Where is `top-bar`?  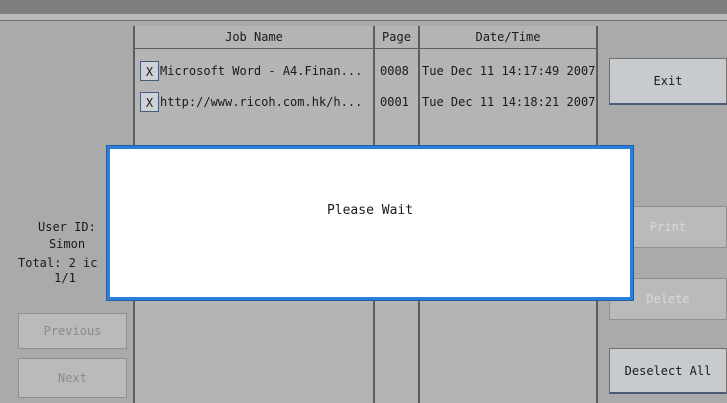 top-bar is located at coordinates (363, 7).